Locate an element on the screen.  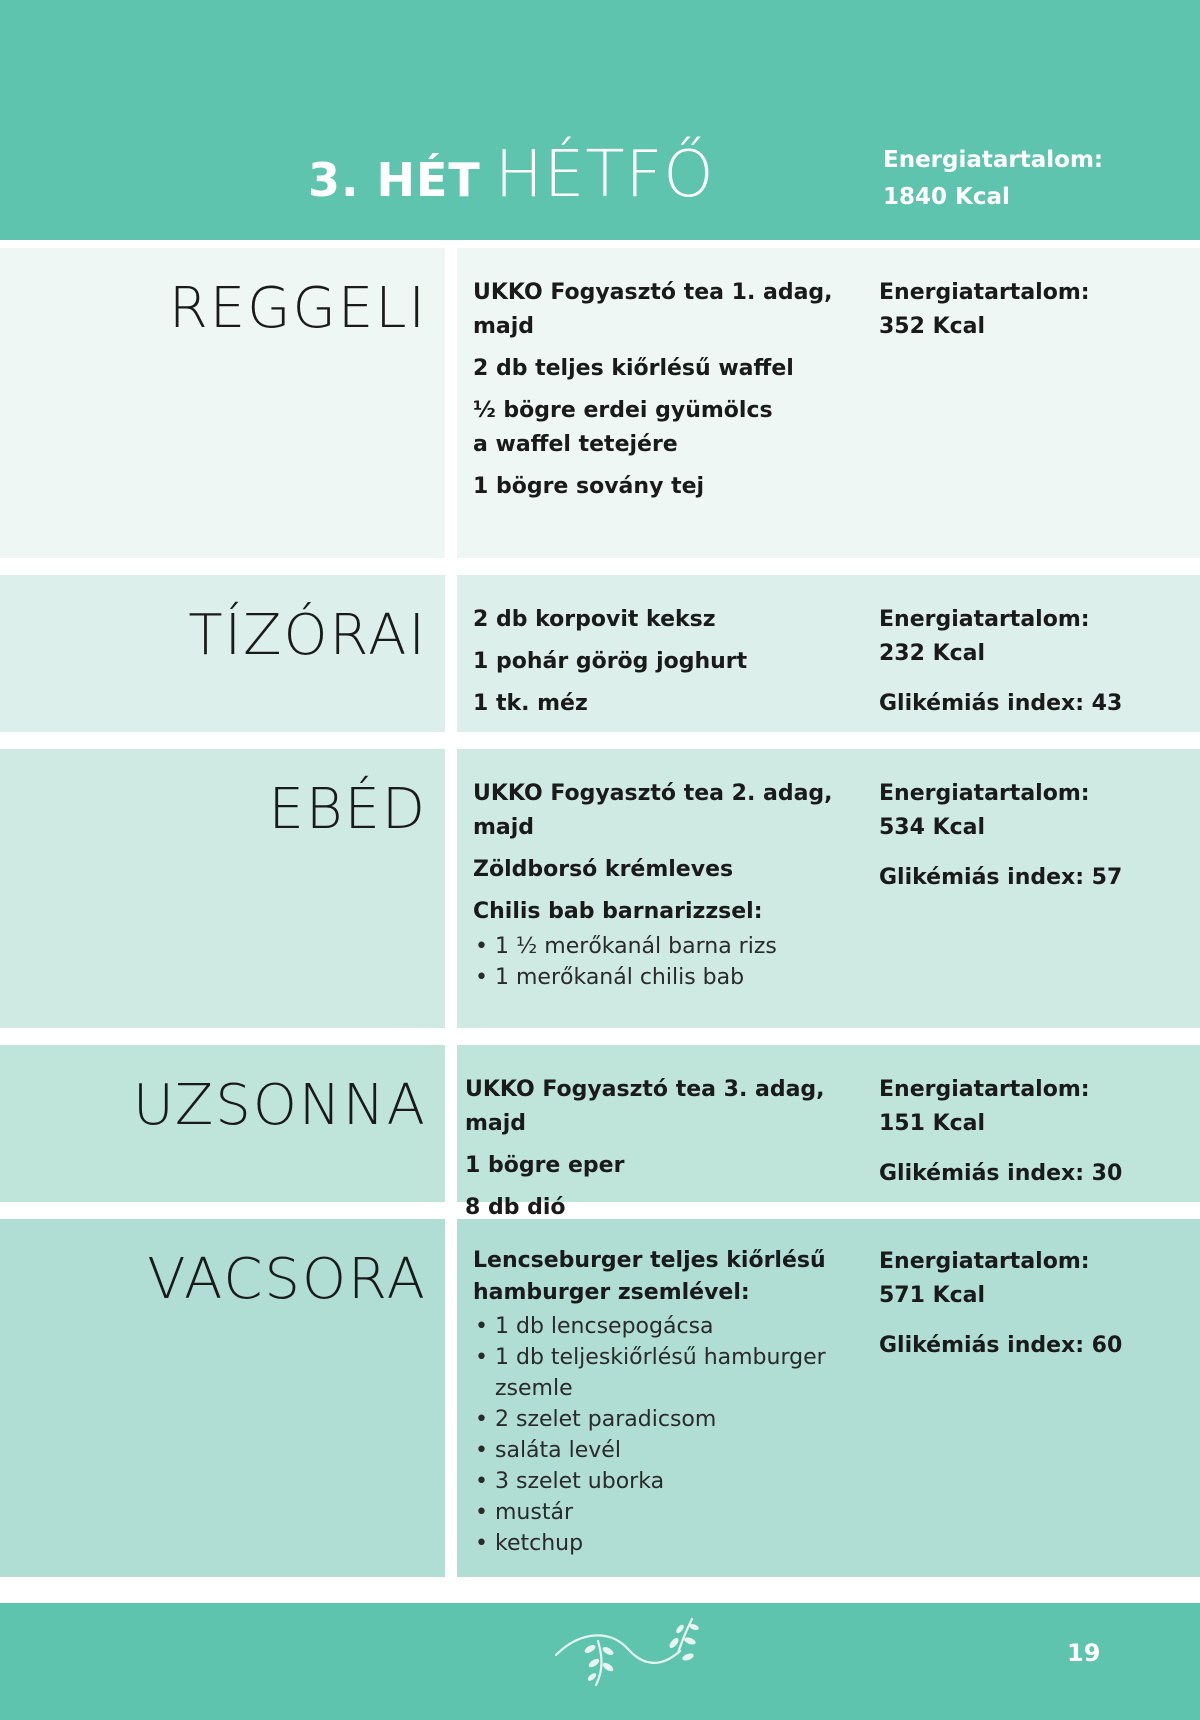
meal-name-cell: VACSORA is located at coordinates (222, 1398).